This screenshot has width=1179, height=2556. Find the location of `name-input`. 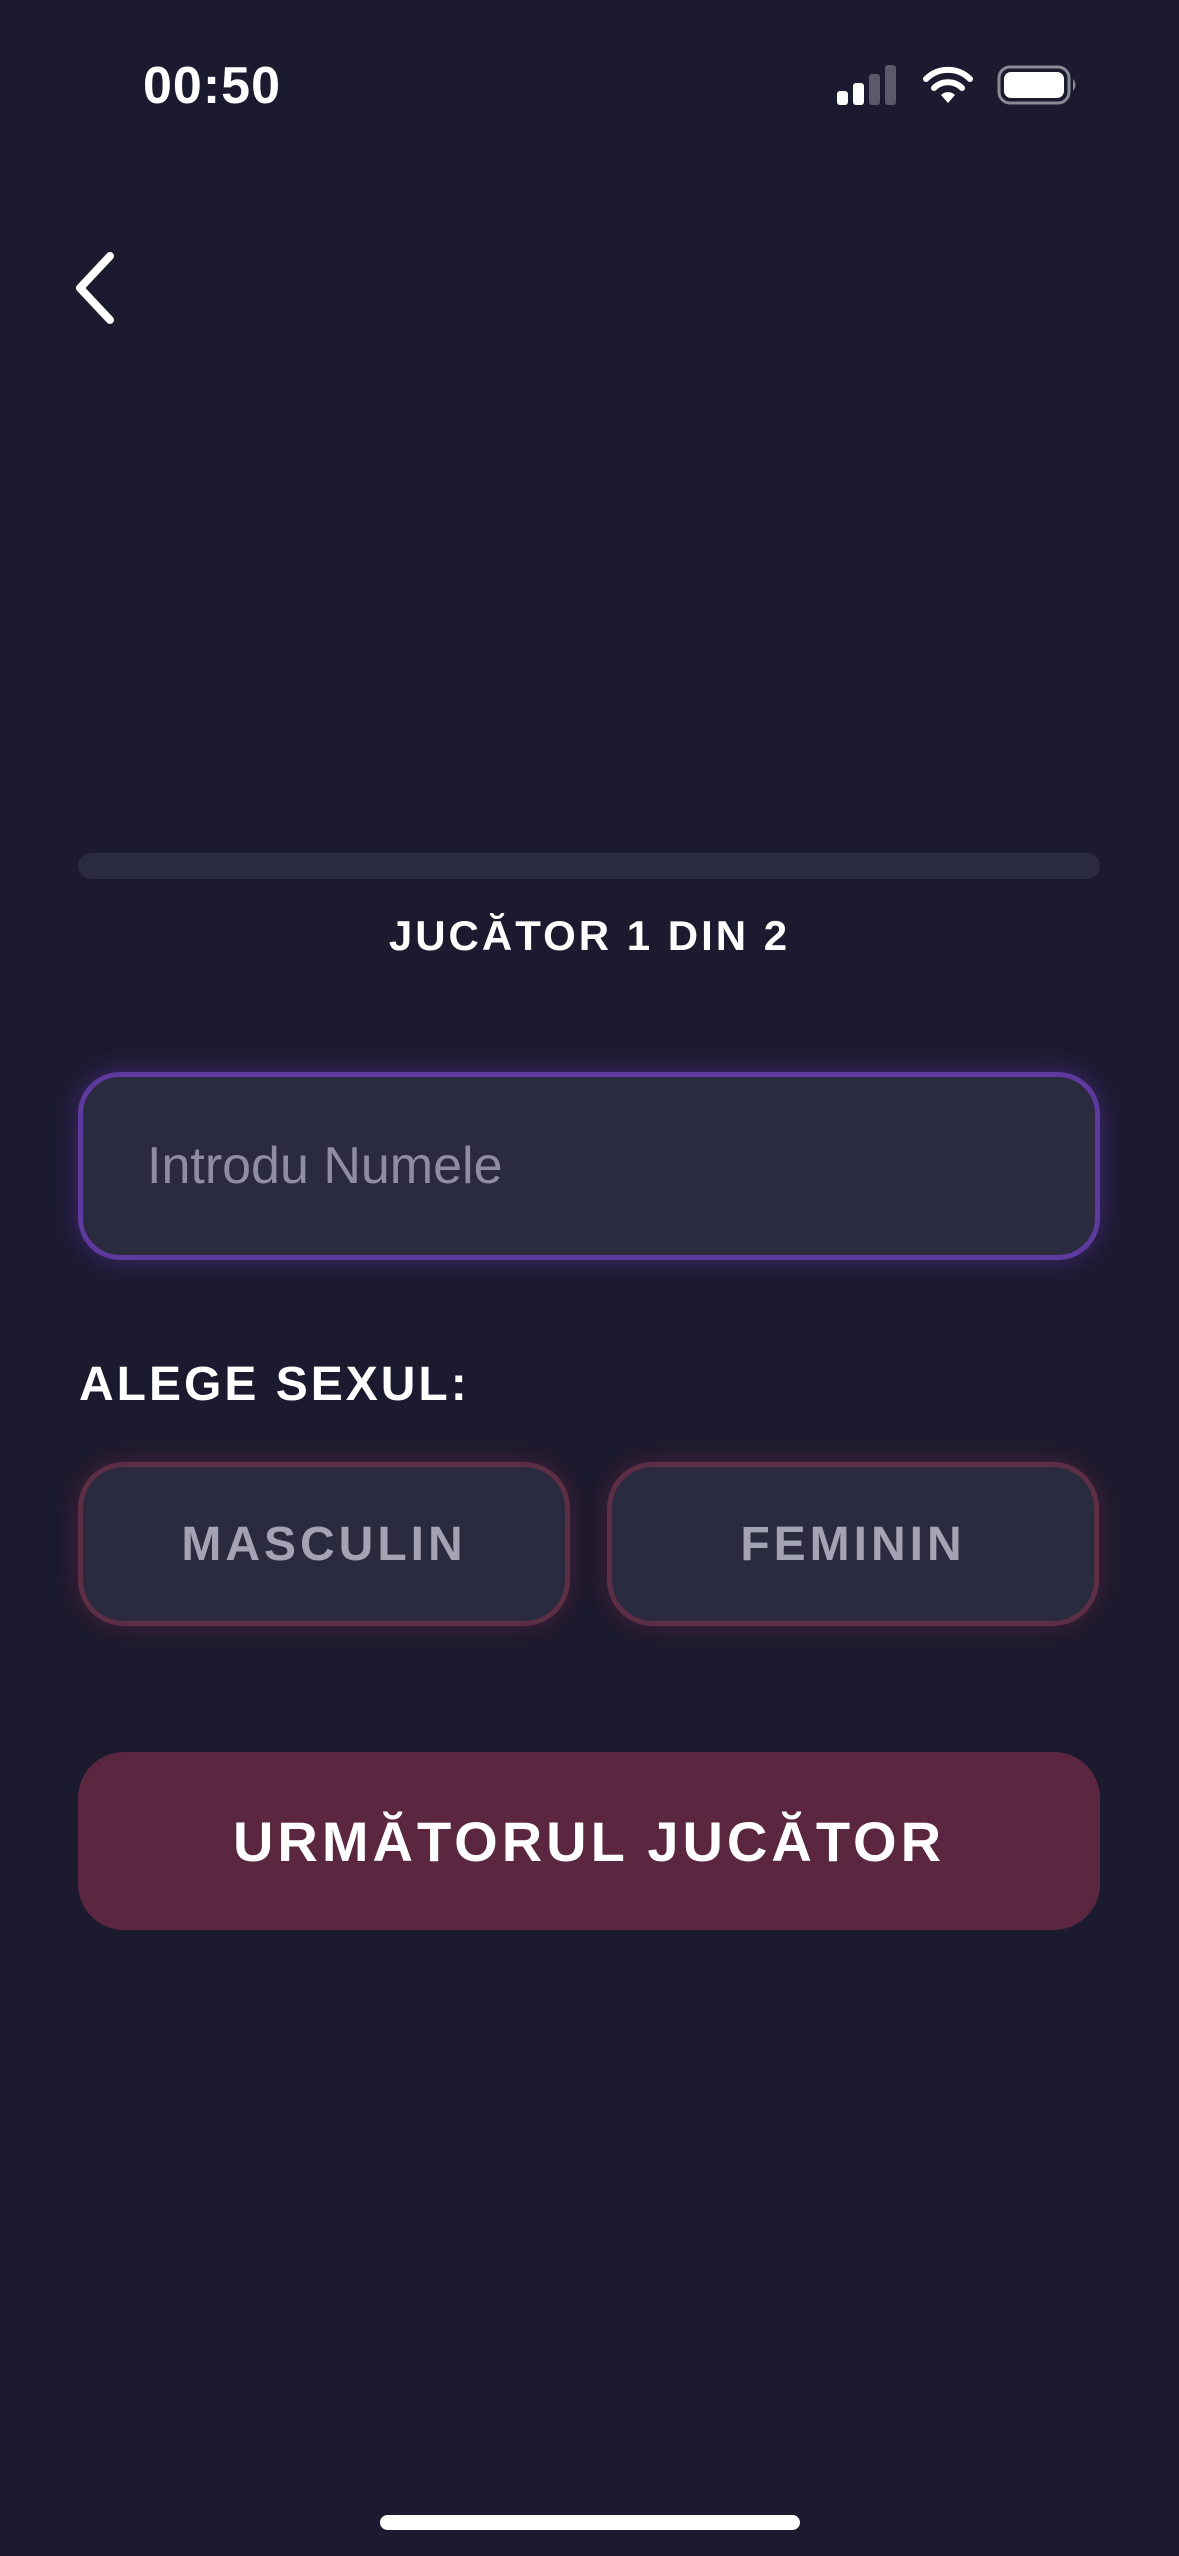

name-input is located at coordinates (589, 1166).